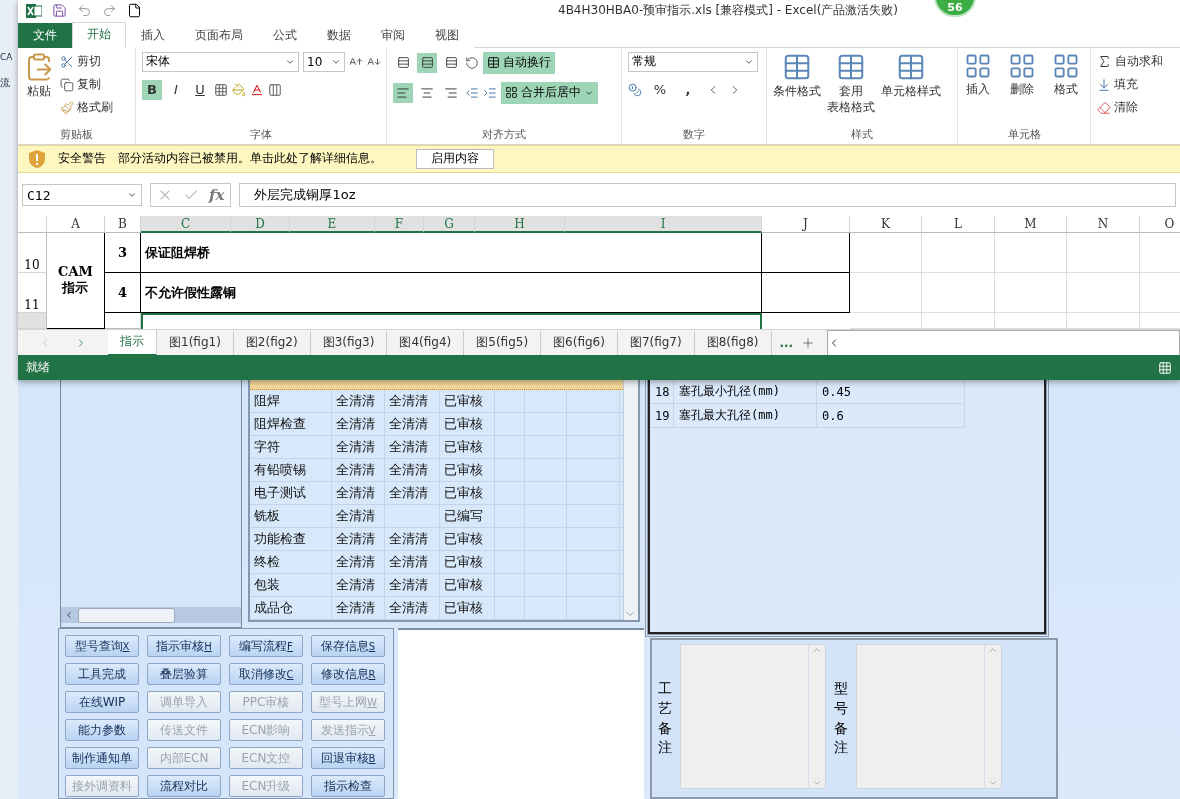 The image size is (1180, 799). I want to click on action-button: 型号查询X, so click(102, 646).